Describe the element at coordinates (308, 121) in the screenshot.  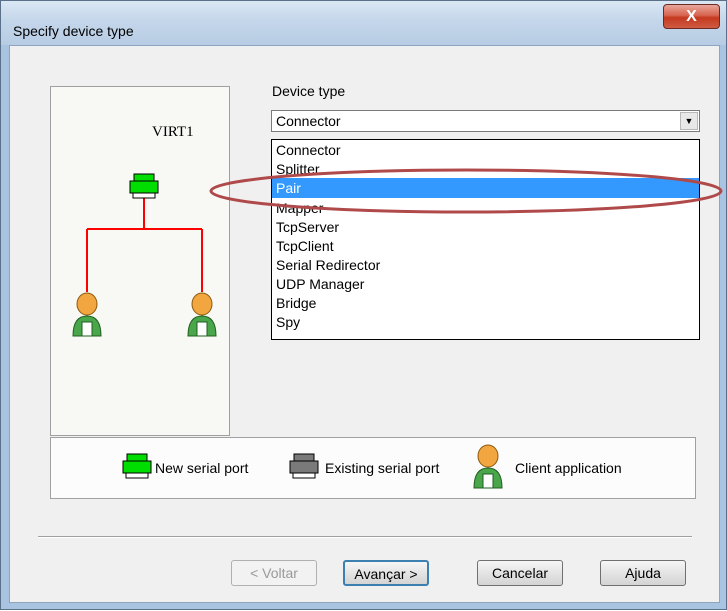
I see `device-type-selected-value: Connector` at that location.